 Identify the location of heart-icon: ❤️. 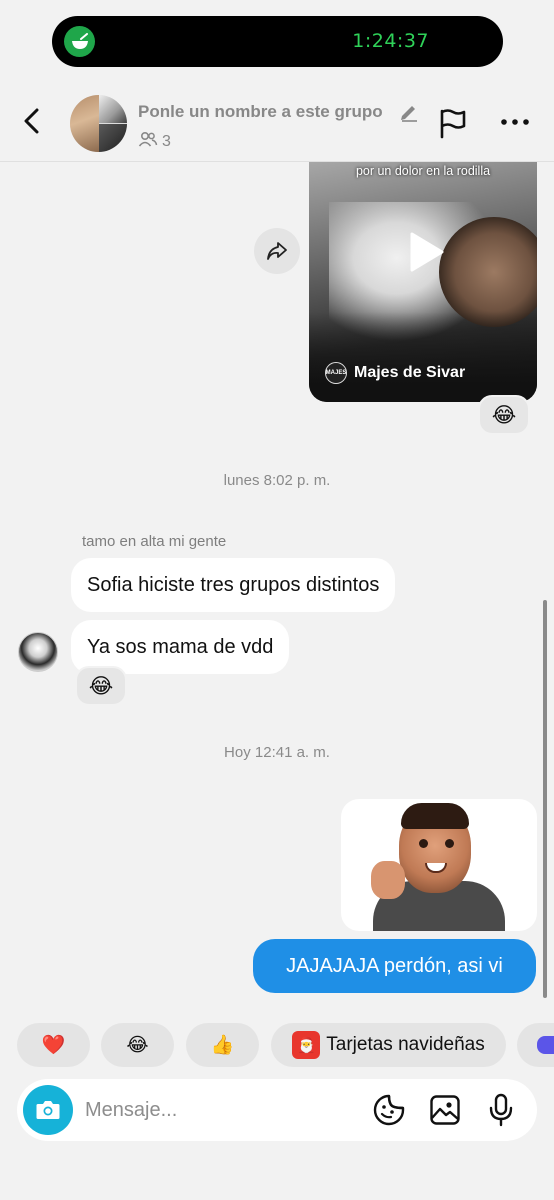
(53, 1045).